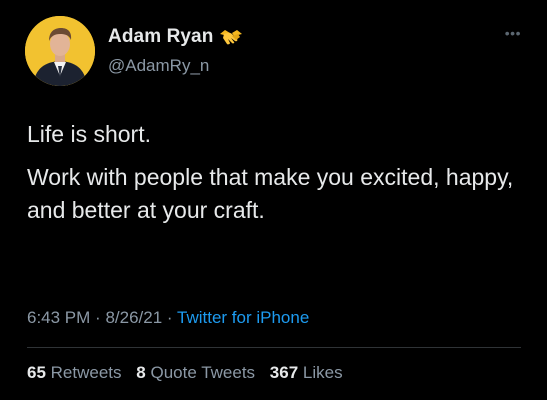 The width and height of the screenshot is (547, 400). I want to click on avatar-photo, so click(60, 51).